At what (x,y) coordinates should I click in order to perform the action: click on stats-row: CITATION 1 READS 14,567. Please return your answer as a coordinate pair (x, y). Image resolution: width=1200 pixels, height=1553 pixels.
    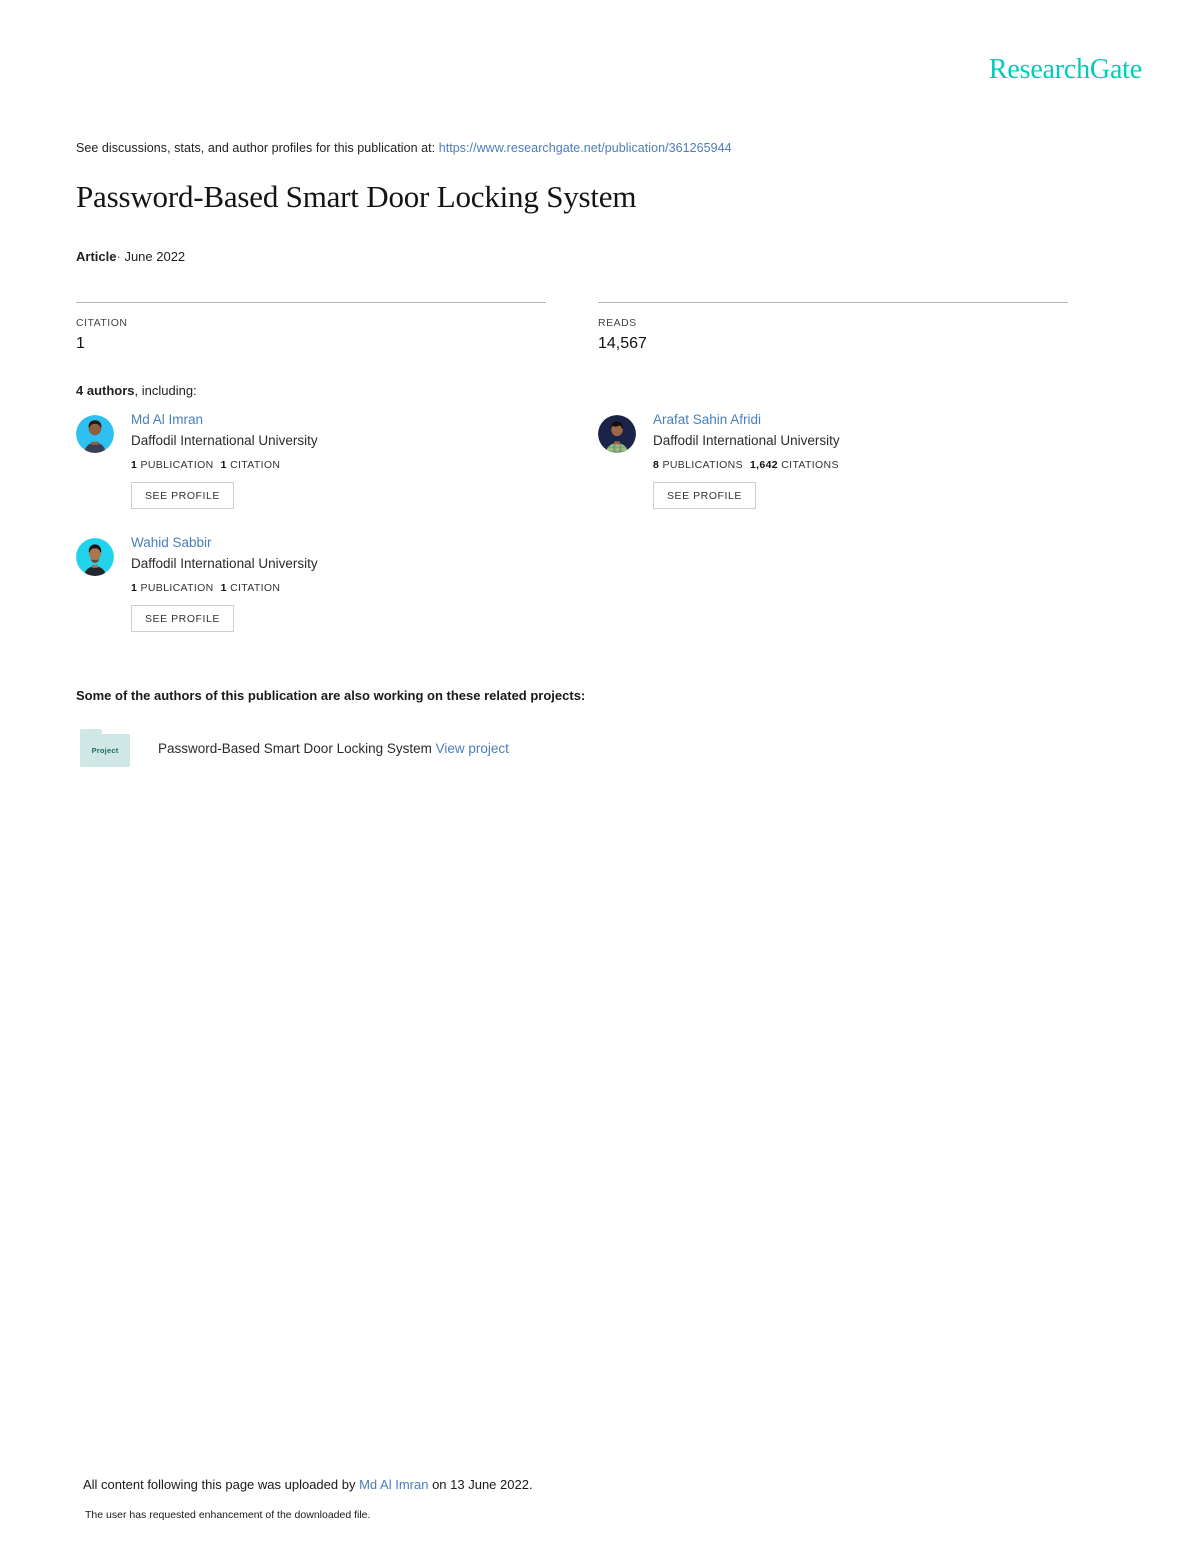
    Looking at the image, I should click on (572, 327).